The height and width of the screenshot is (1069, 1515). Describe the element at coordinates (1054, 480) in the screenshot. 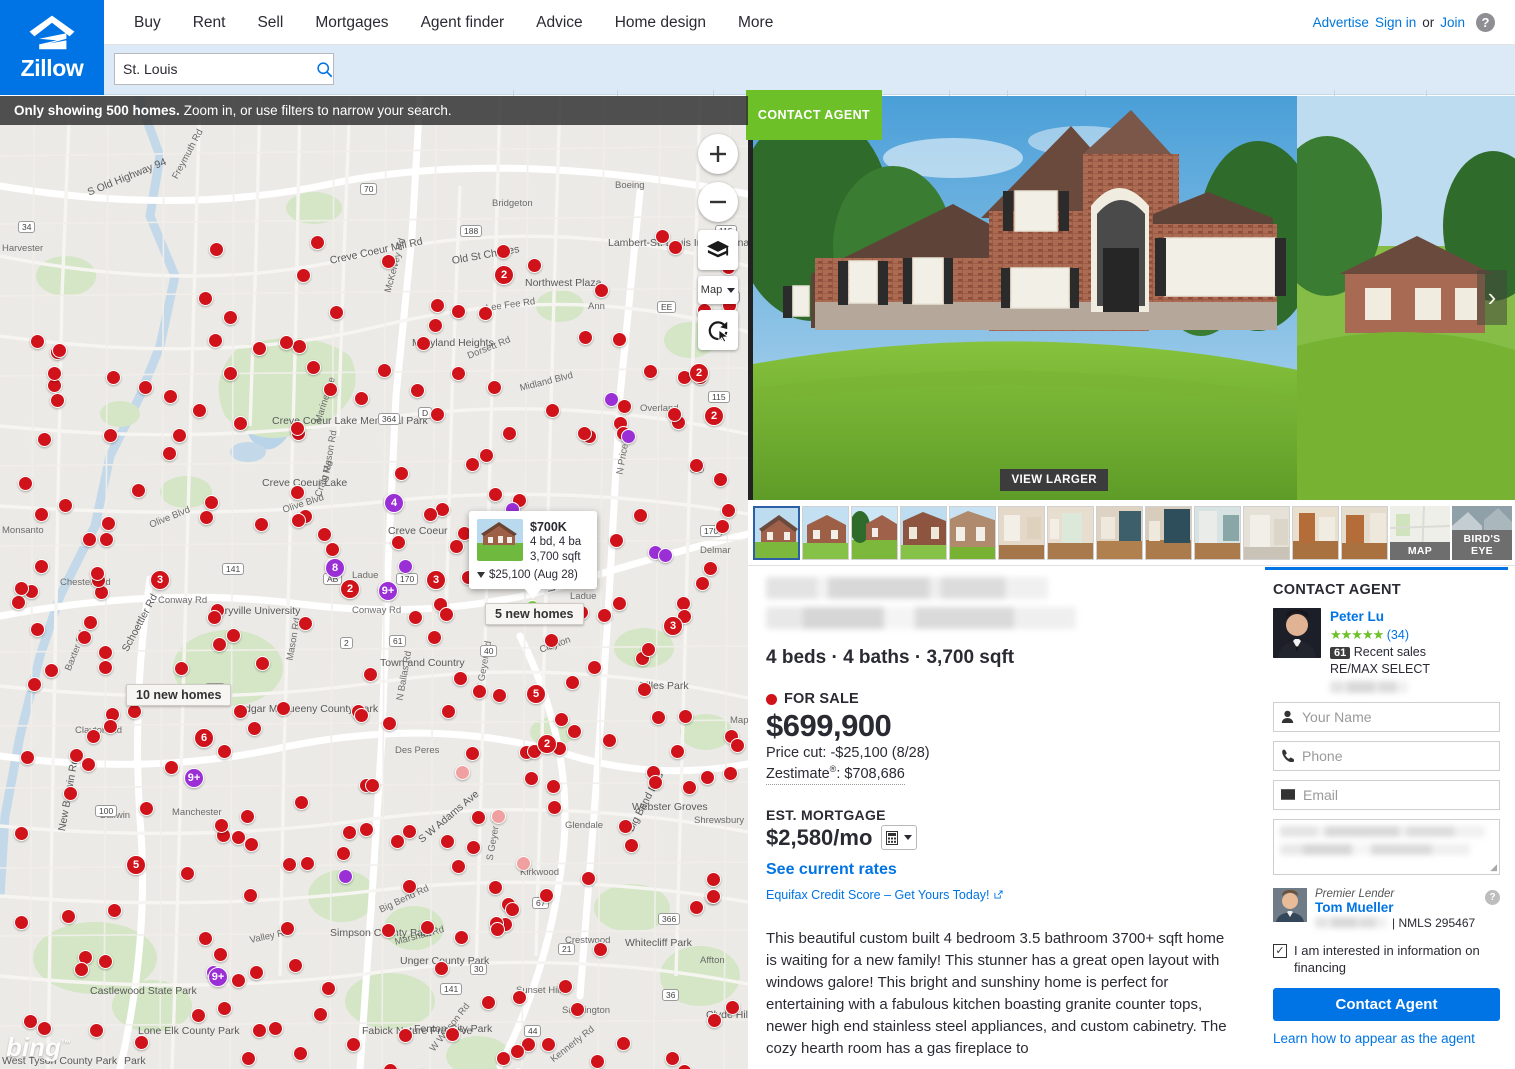

I see `view-larger-button: VIEW LARGER` at that location.